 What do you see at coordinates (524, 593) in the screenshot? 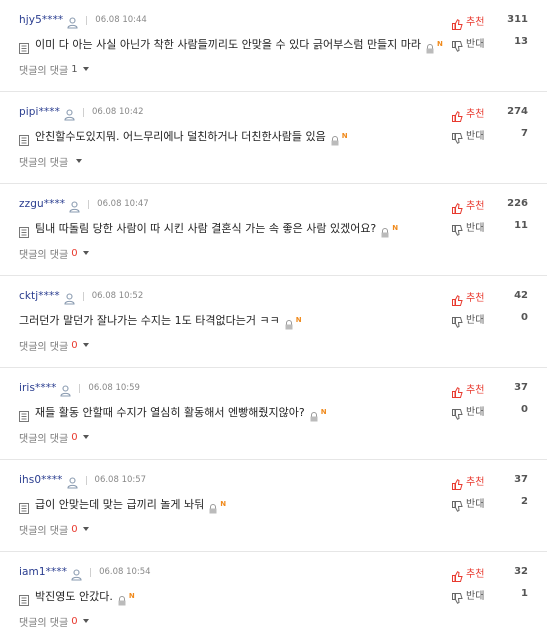
I see `oppose-count: 1` at bounding box center [524, 593].